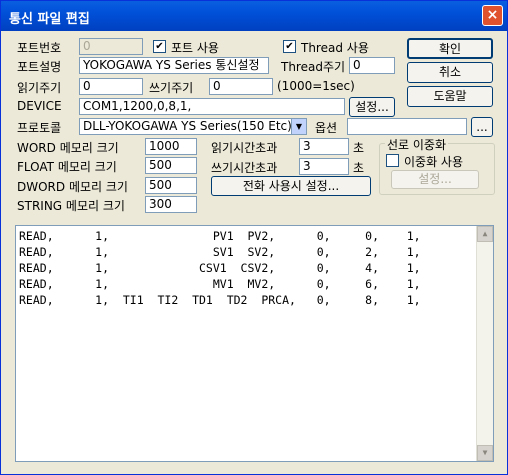  I want to click on period-note: (1000=1sec), so click(316, 86).